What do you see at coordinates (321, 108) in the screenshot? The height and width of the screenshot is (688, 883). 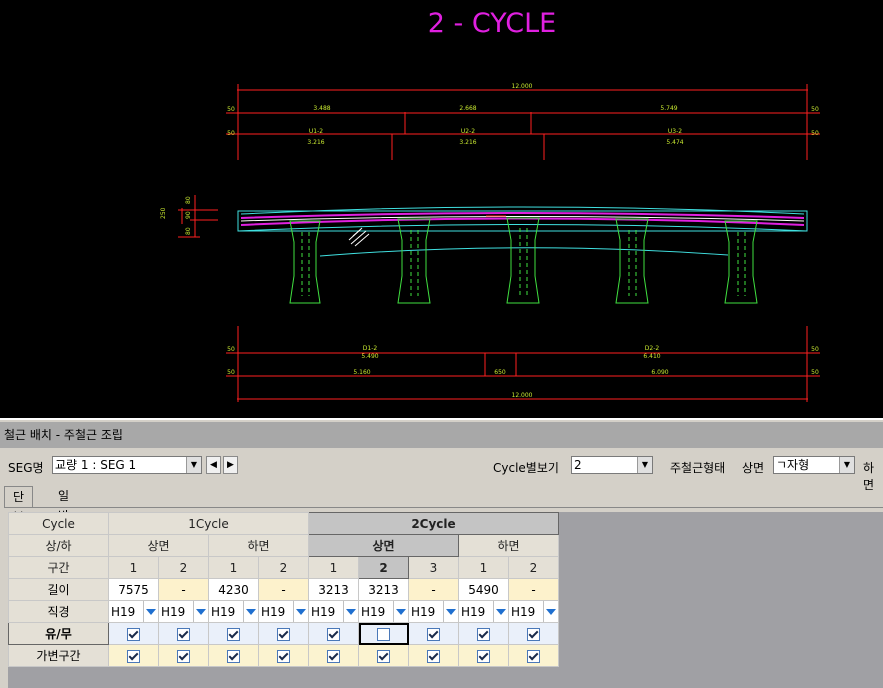 I see `dim-top-row1-1: 3.488` at bounding box center [321, 108].